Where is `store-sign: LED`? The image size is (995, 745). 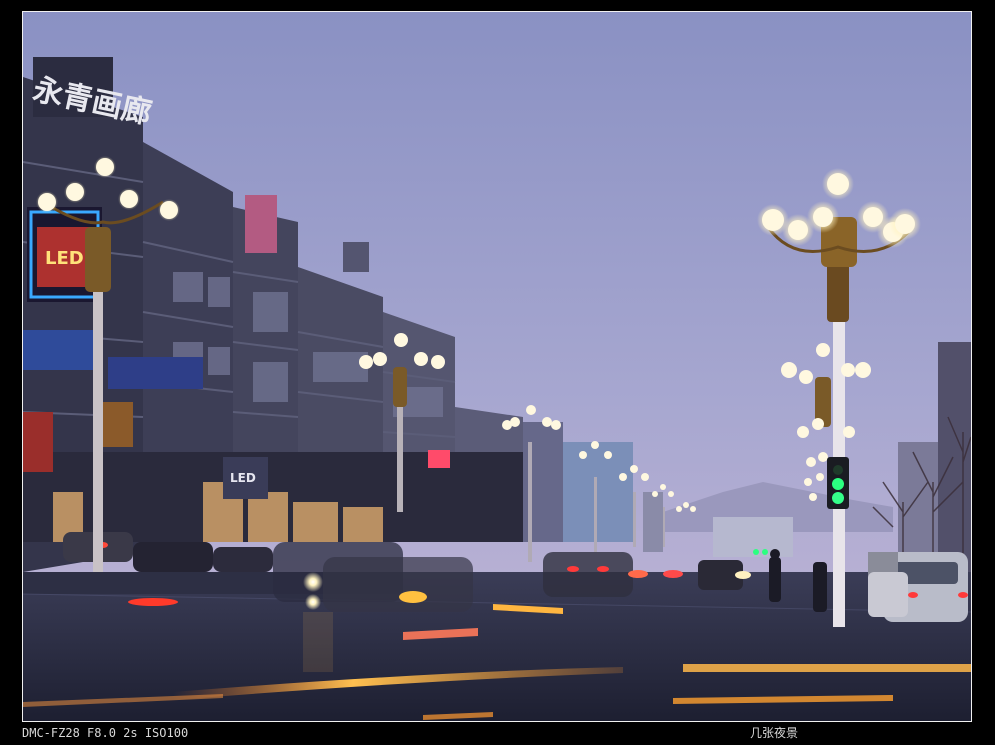
store-sign: LED is located at coordinates (245, 478).